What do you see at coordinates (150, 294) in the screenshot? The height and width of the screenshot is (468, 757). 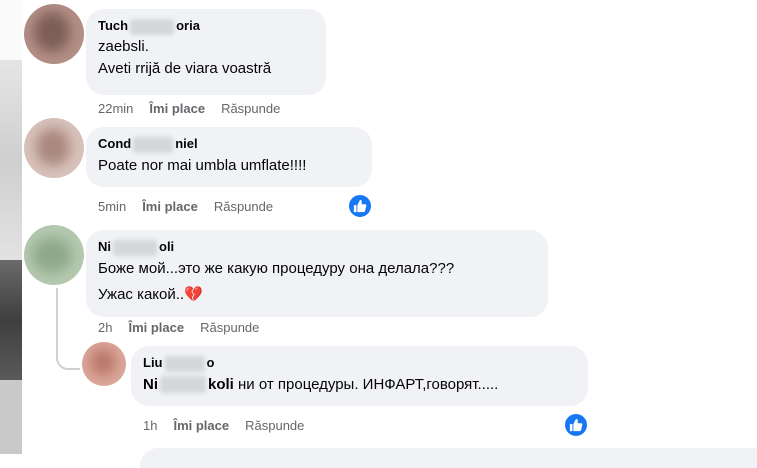 I see `comment-text-line: Ужас какой..💔` at bounding box center [150, 294].